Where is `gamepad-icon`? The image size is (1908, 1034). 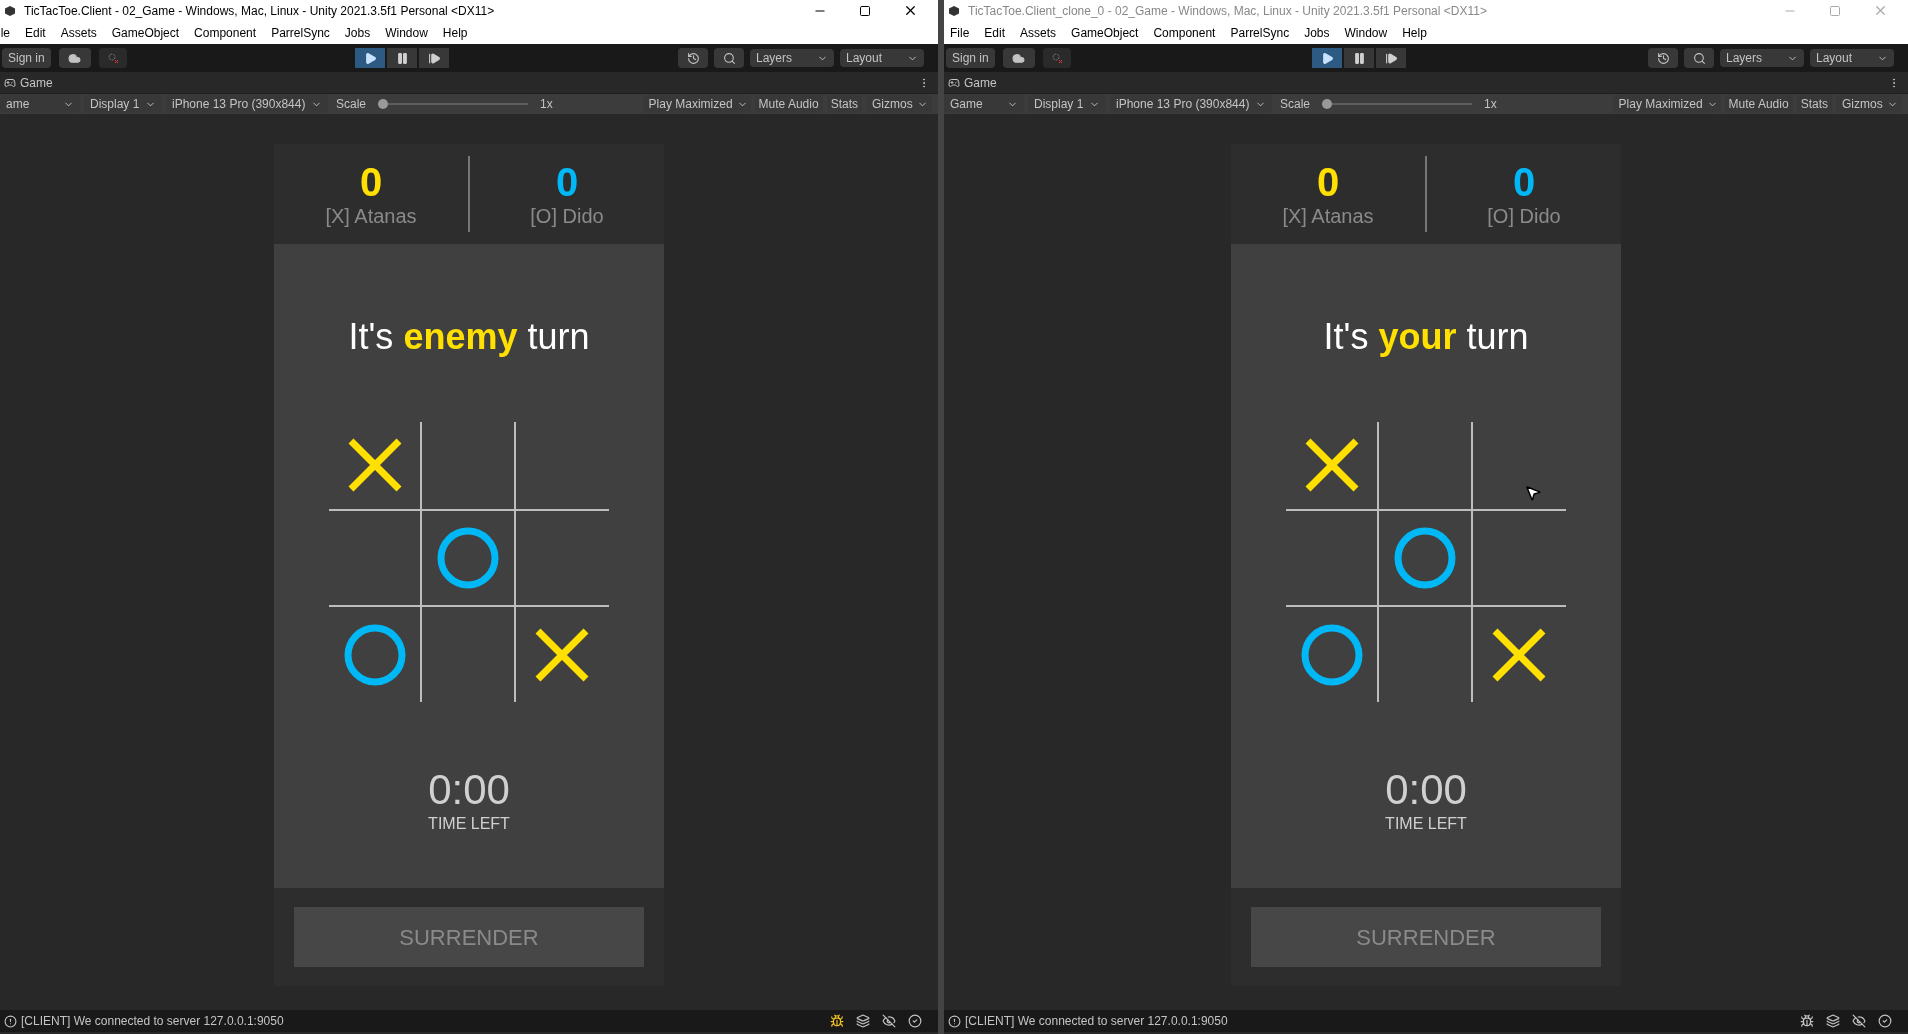
gamepad-icon is located at coordinates (954, 82).